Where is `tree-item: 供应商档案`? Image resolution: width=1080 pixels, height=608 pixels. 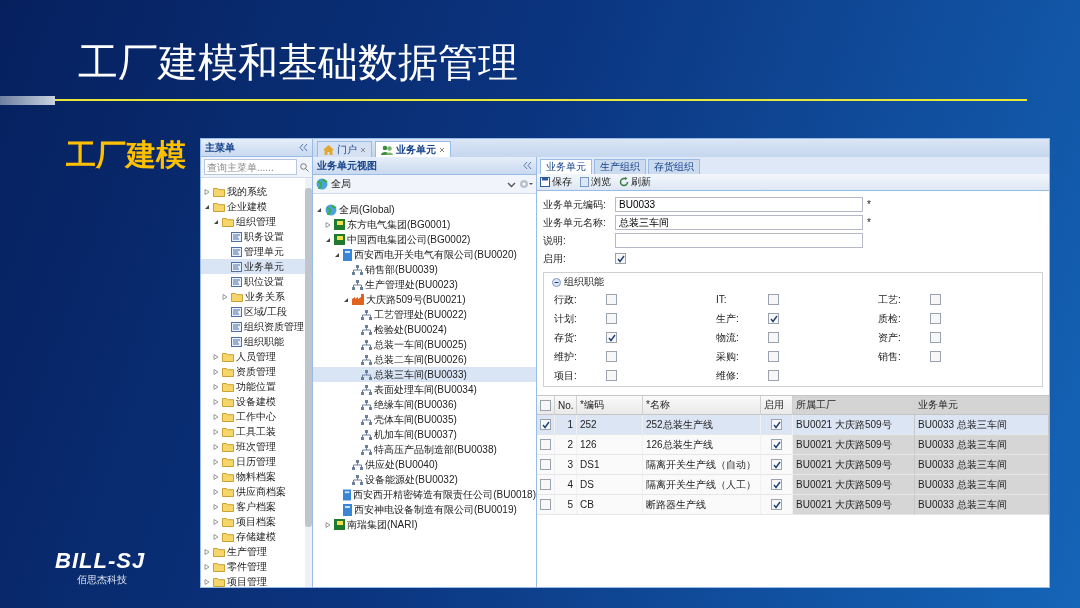
tree-item: 供应商档案 is located at coordinates (253, 491).